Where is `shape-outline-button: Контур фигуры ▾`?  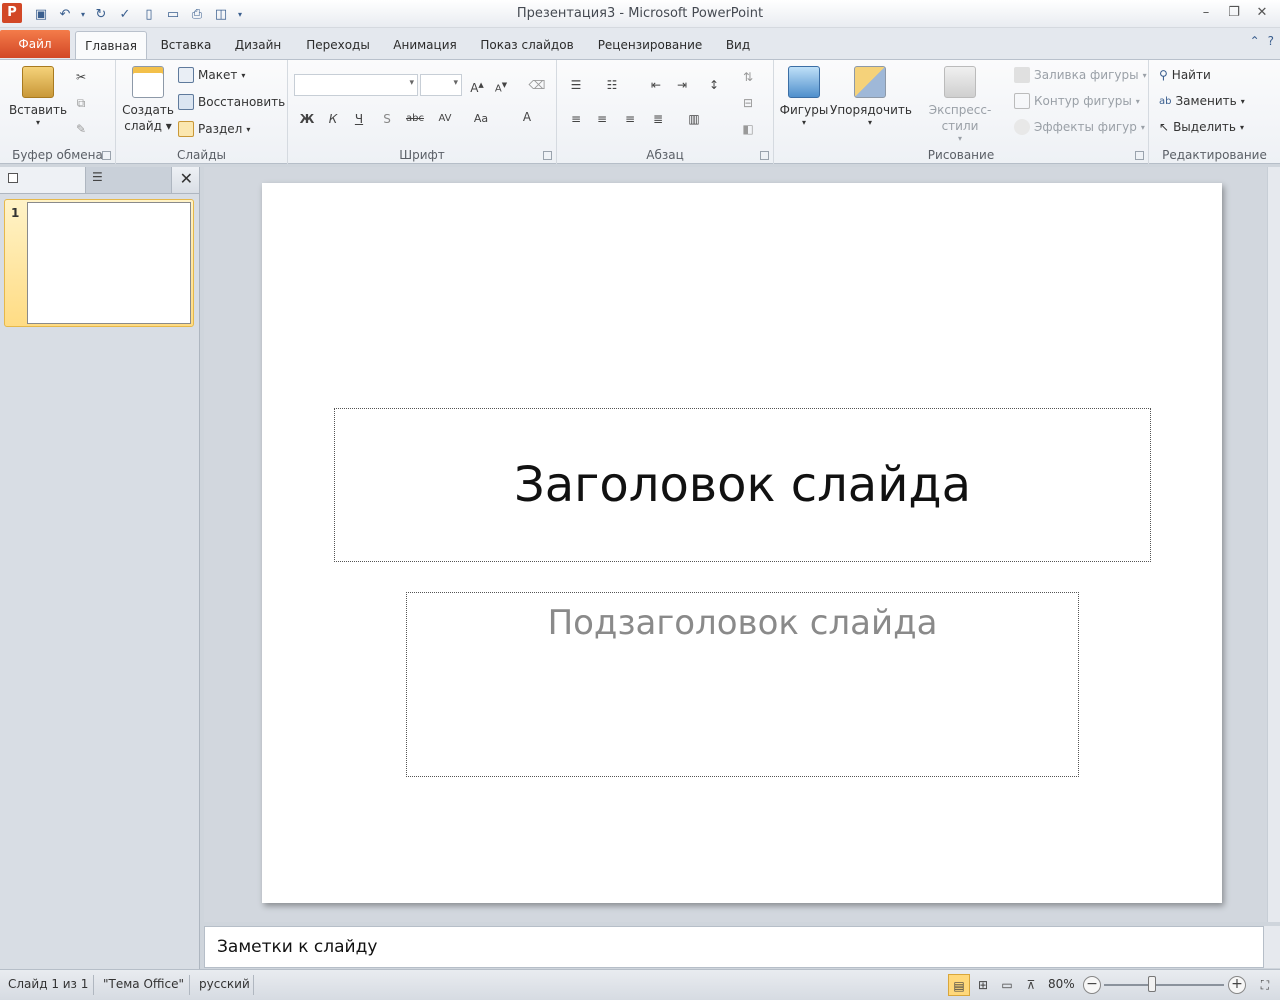
shape-outline-button: Контур фигуры ▾ is located at coordinates (1077, 101).